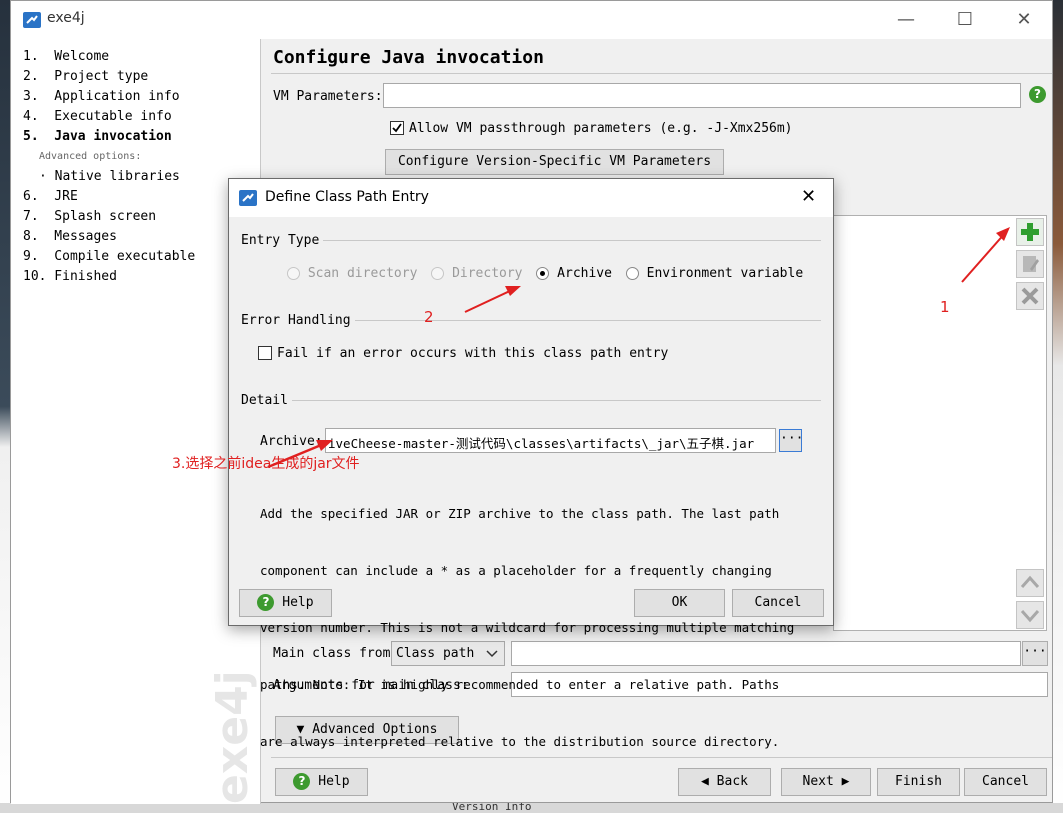 The image size is (1063, 813). I want to click on annotation-step-3: 3.选择之前idea生成的jar文件, so click(266, 464).